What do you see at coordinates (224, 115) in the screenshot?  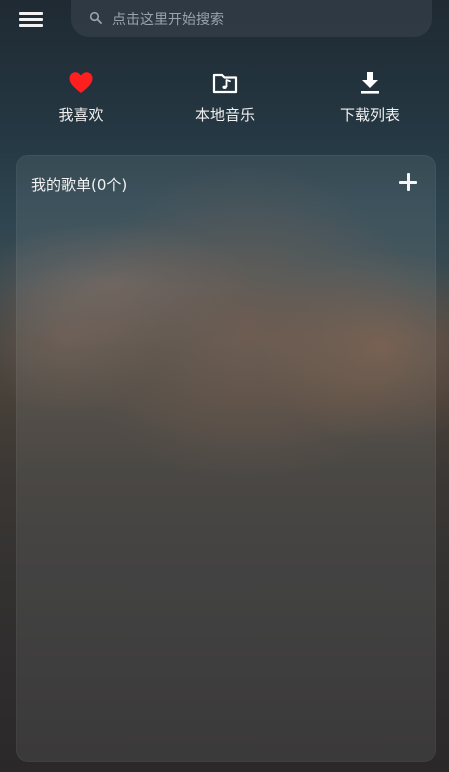 I see `local-music-label: 本地音乐` at bounding box center [224, 115].